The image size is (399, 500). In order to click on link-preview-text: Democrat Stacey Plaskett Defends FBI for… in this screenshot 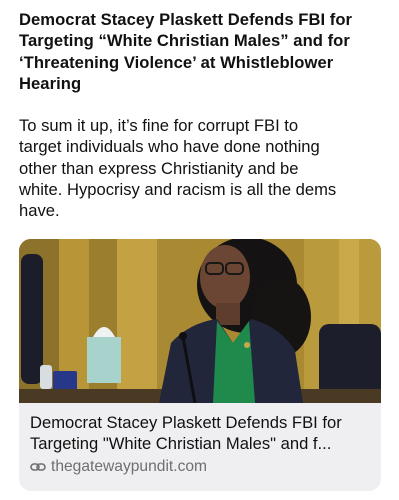, I will do `click(202, 444)`.